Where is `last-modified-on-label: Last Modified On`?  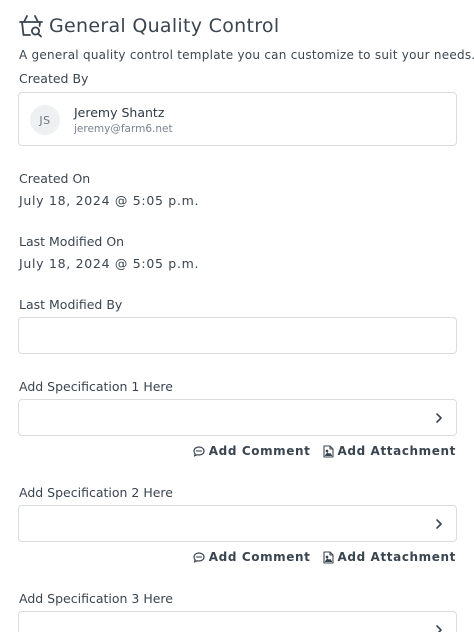 last-modified-on-label: Last Modified On is located at coordinates (72, 241).